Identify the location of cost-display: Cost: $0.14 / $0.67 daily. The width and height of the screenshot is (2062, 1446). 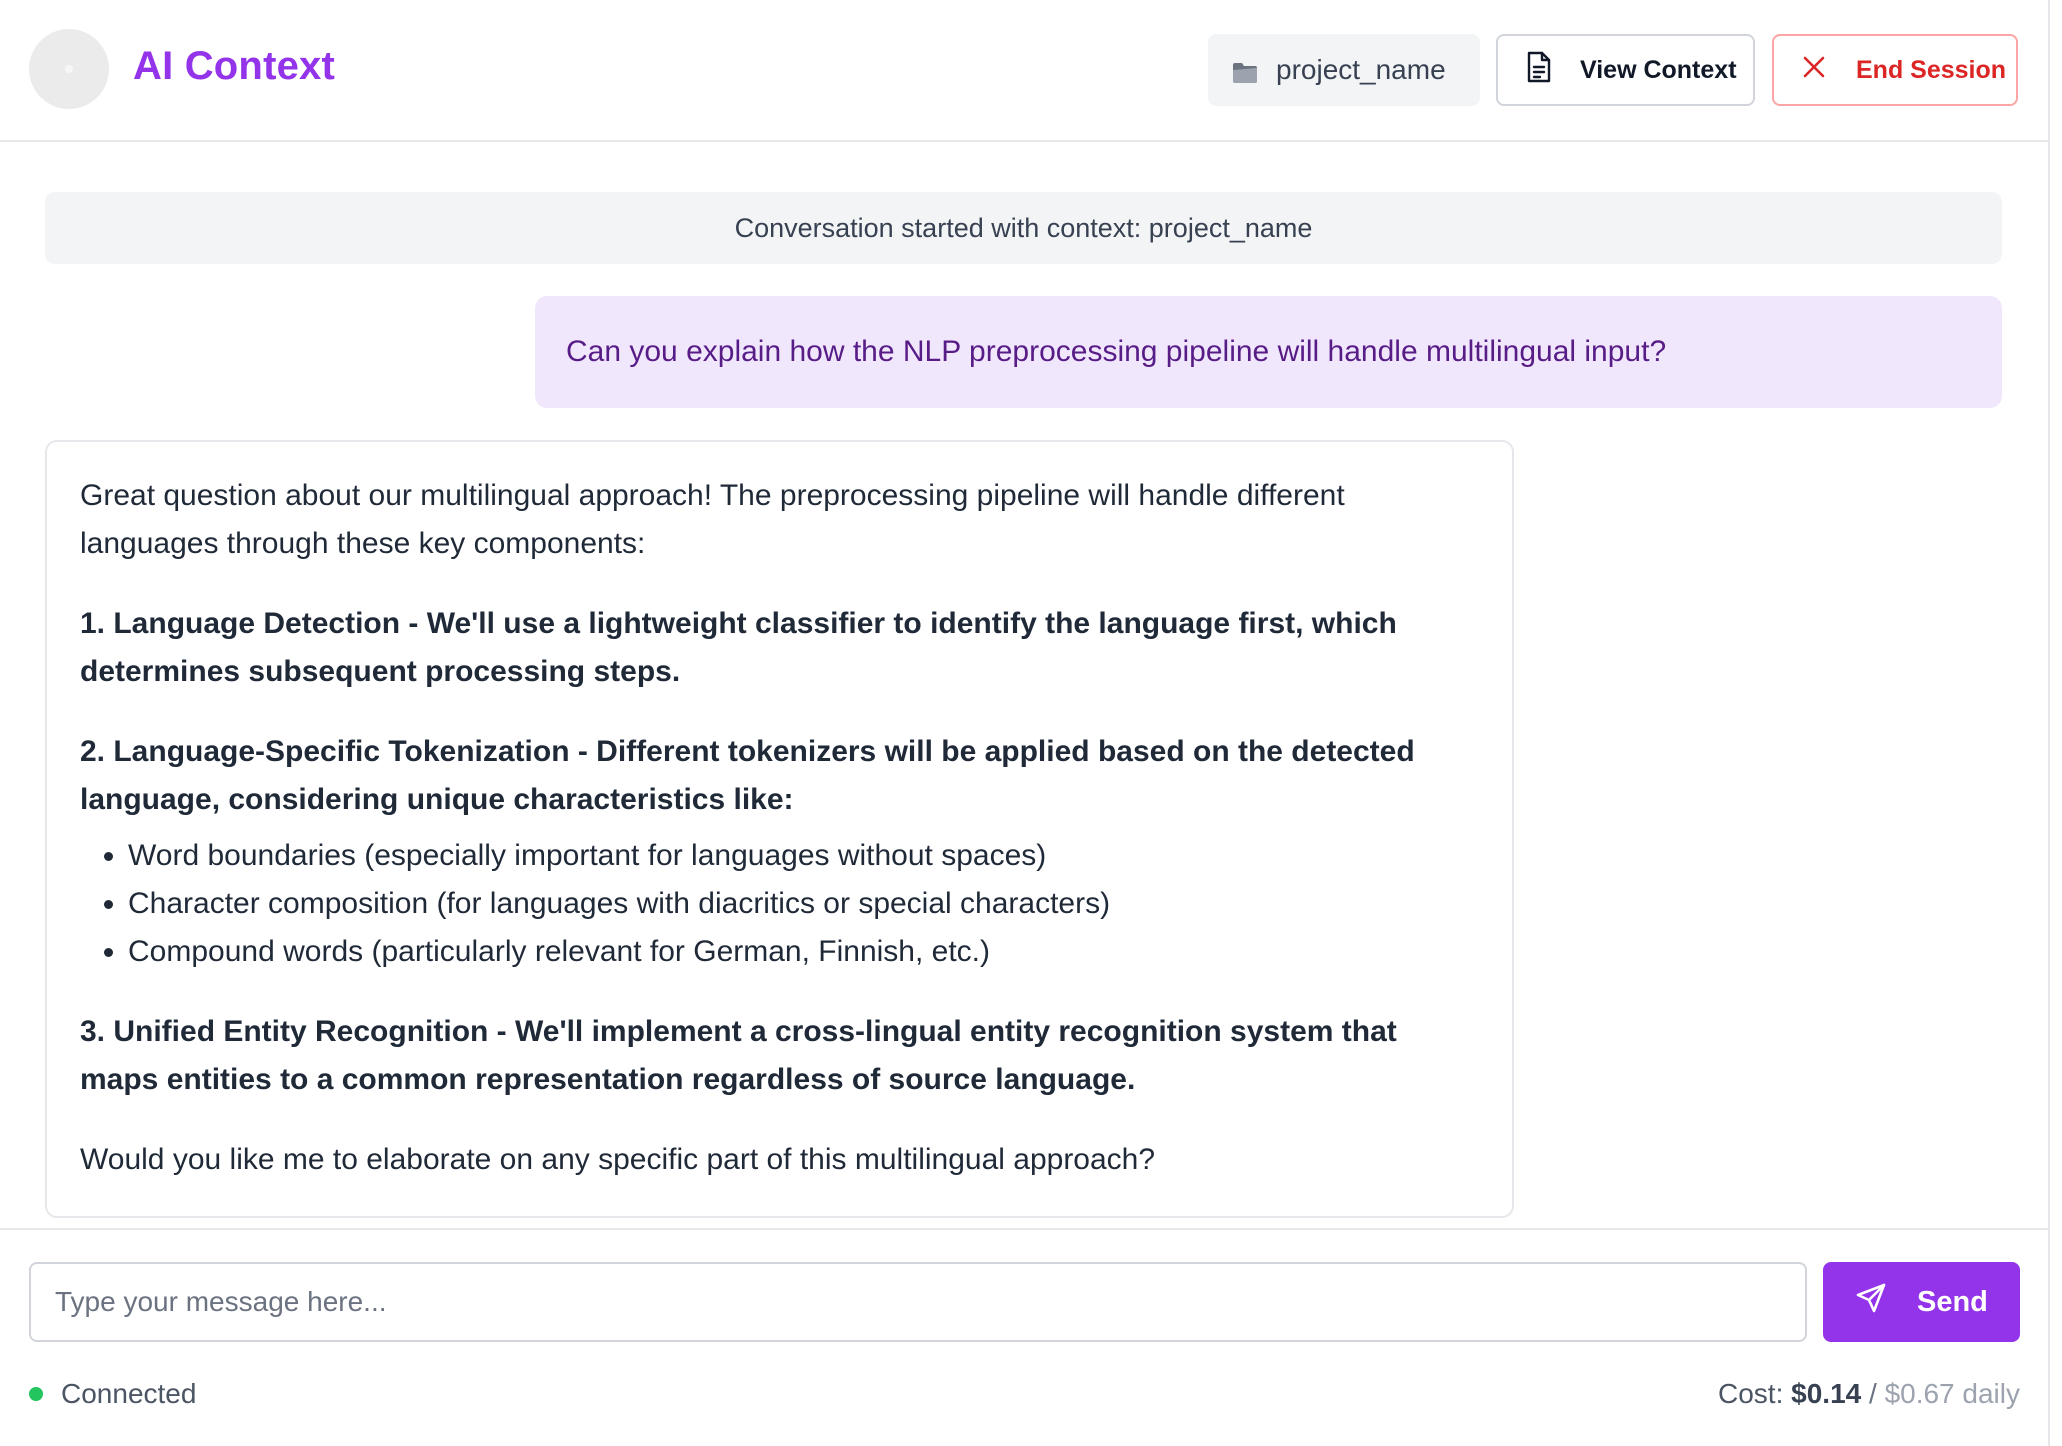
(1869, 1394).